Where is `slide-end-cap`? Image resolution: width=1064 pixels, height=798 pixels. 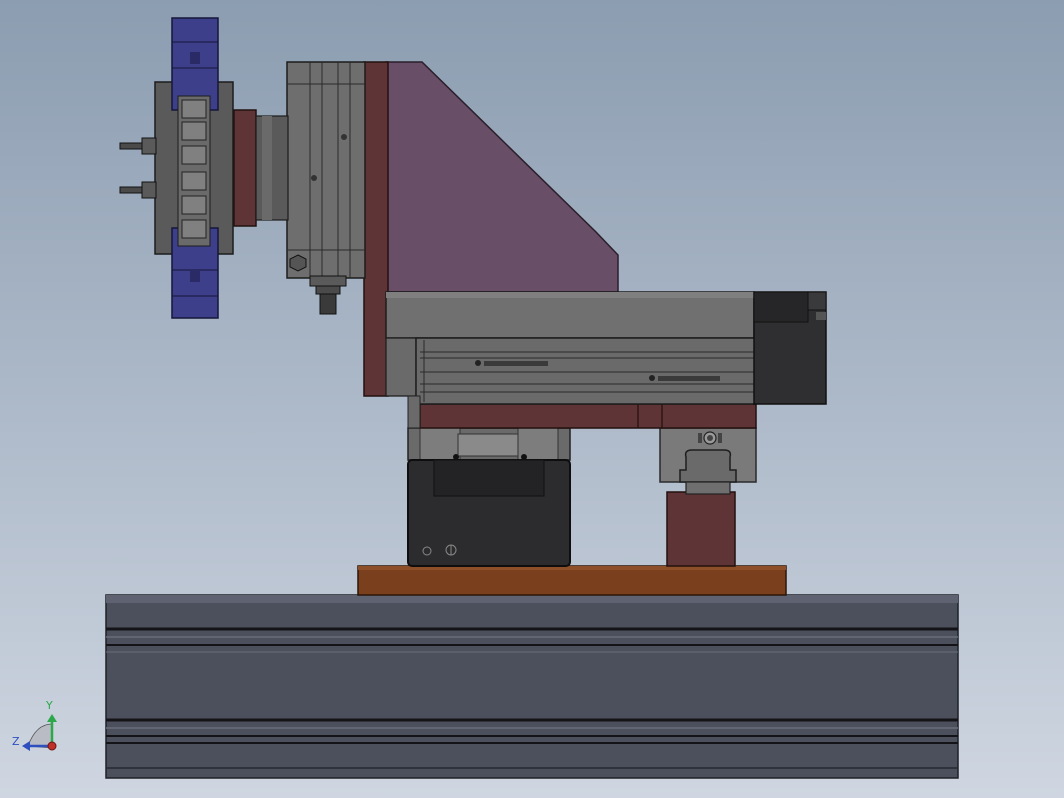 slide-end-cap is located at coordinates (790, 348).